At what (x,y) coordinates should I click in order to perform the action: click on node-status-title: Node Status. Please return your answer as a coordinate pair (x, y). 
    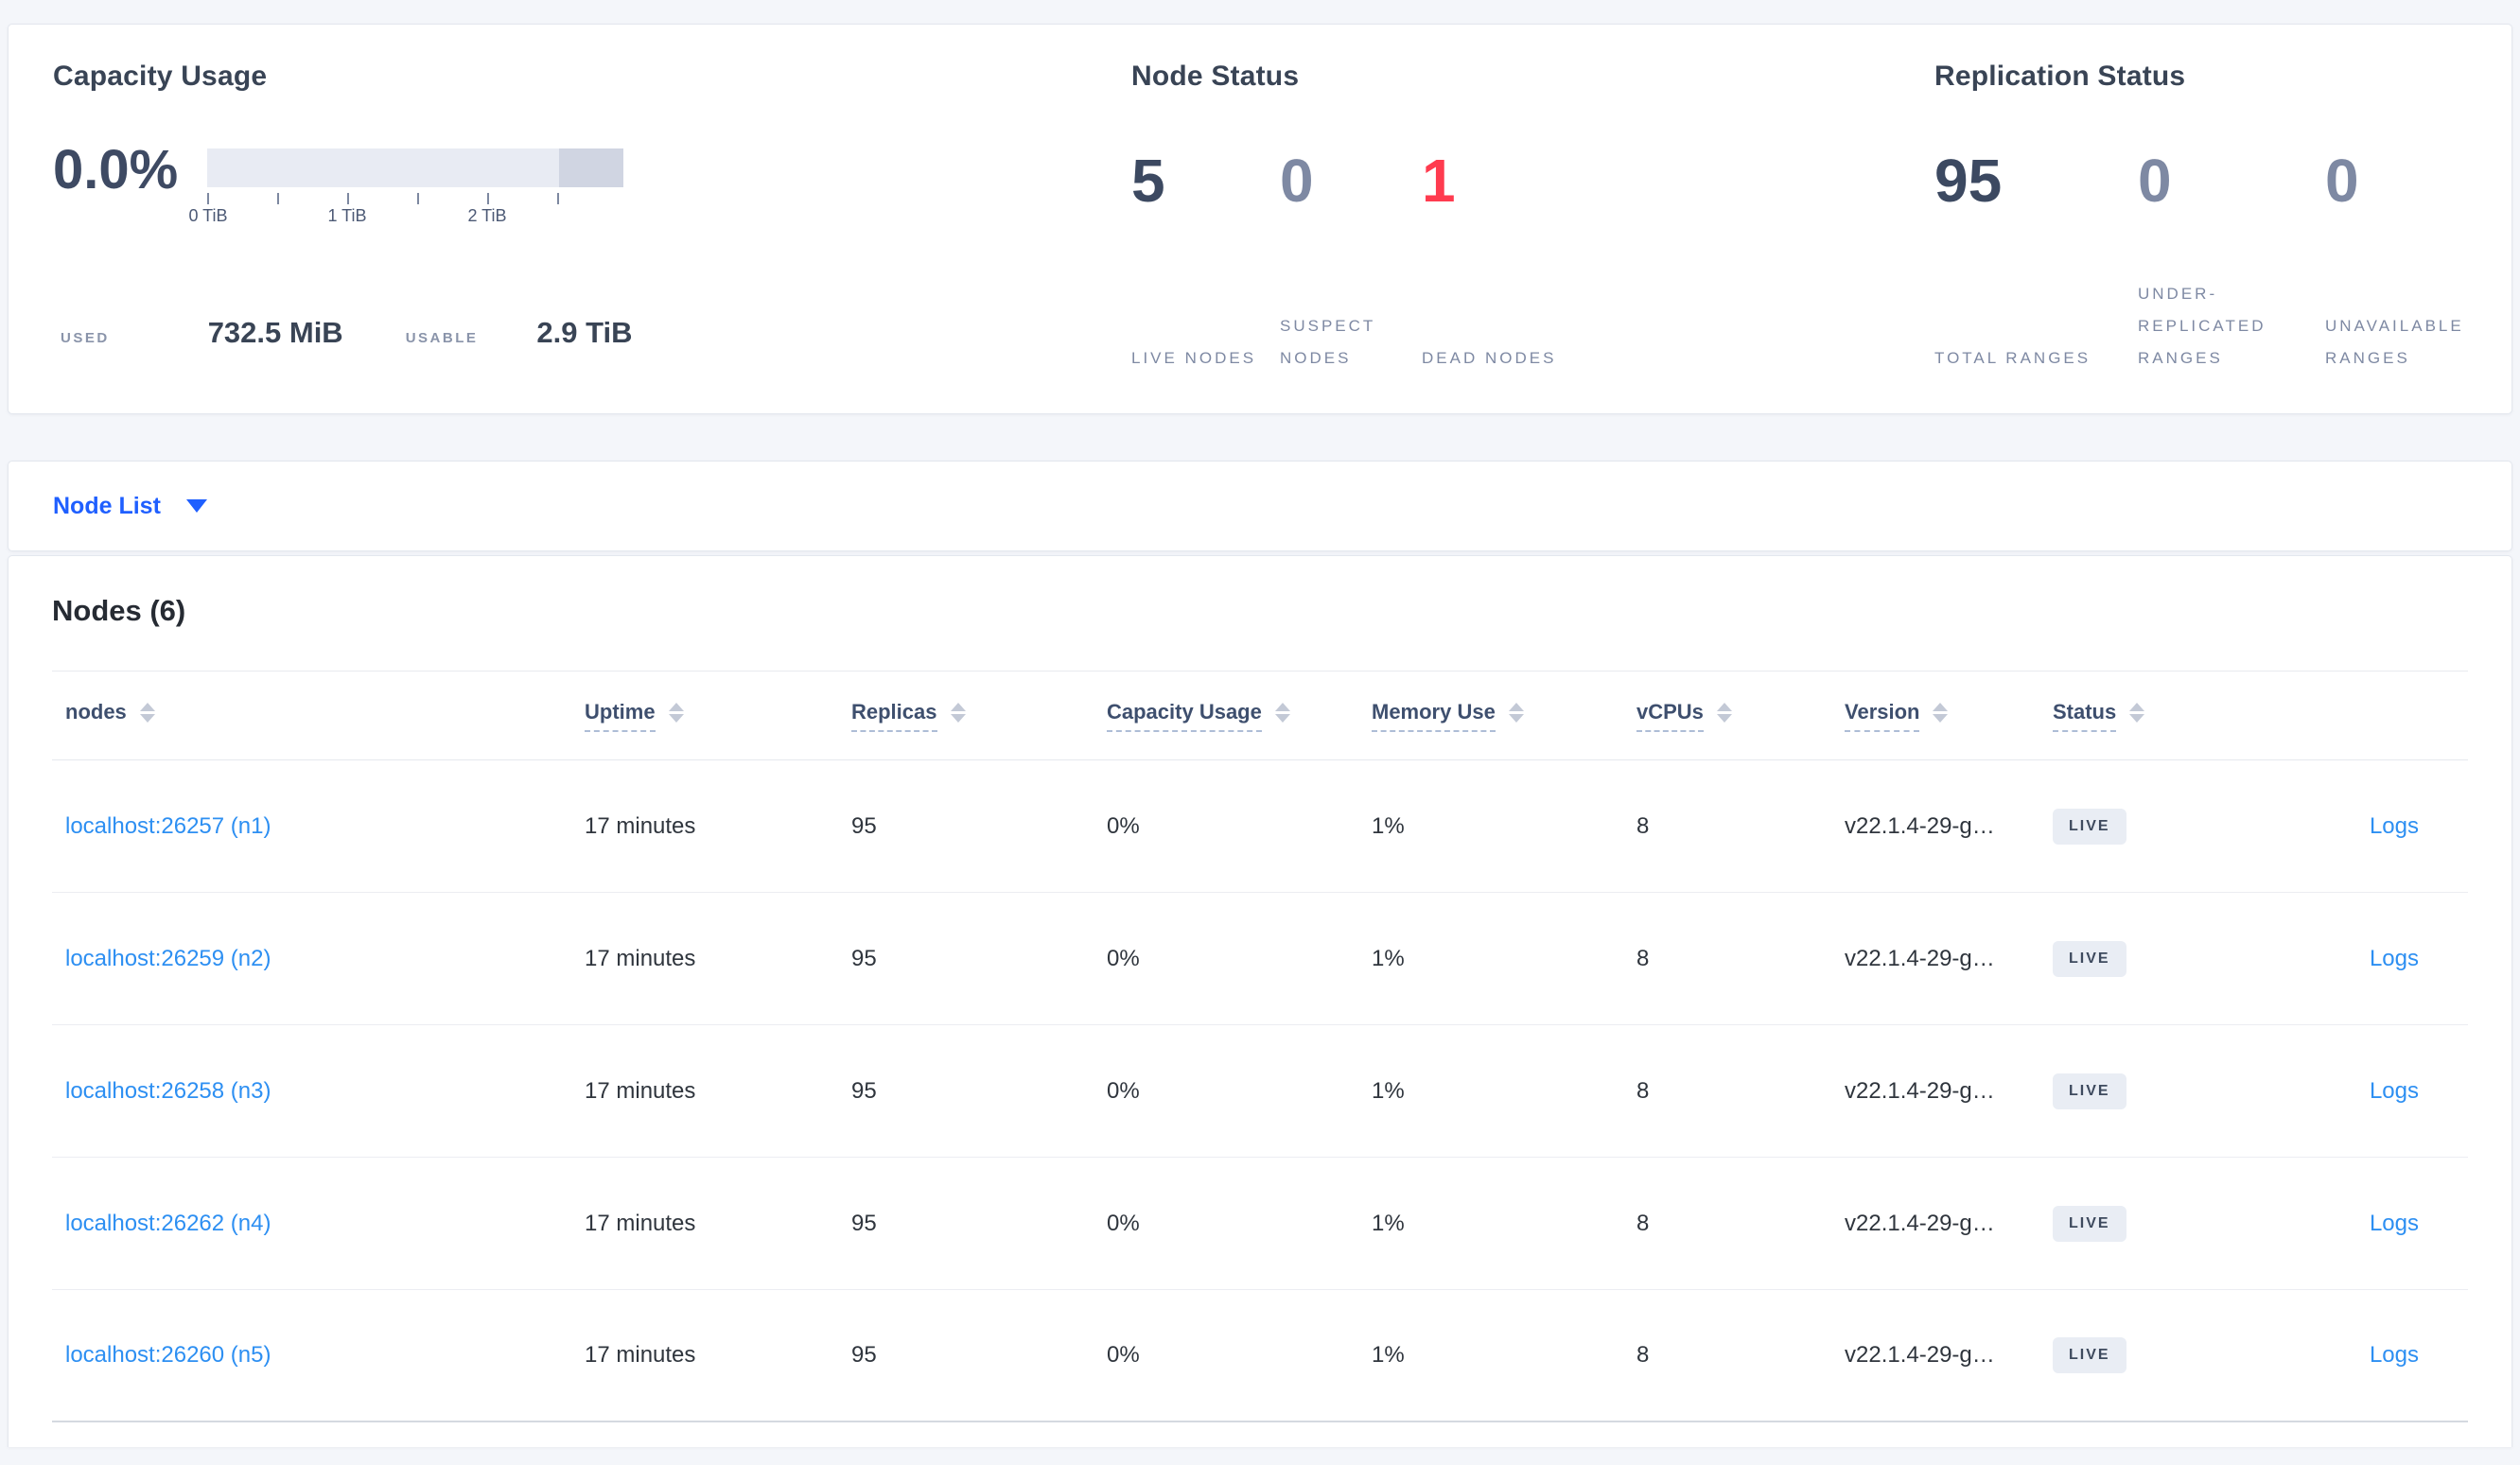
    Looking at the image, I should click on (1215, 76).